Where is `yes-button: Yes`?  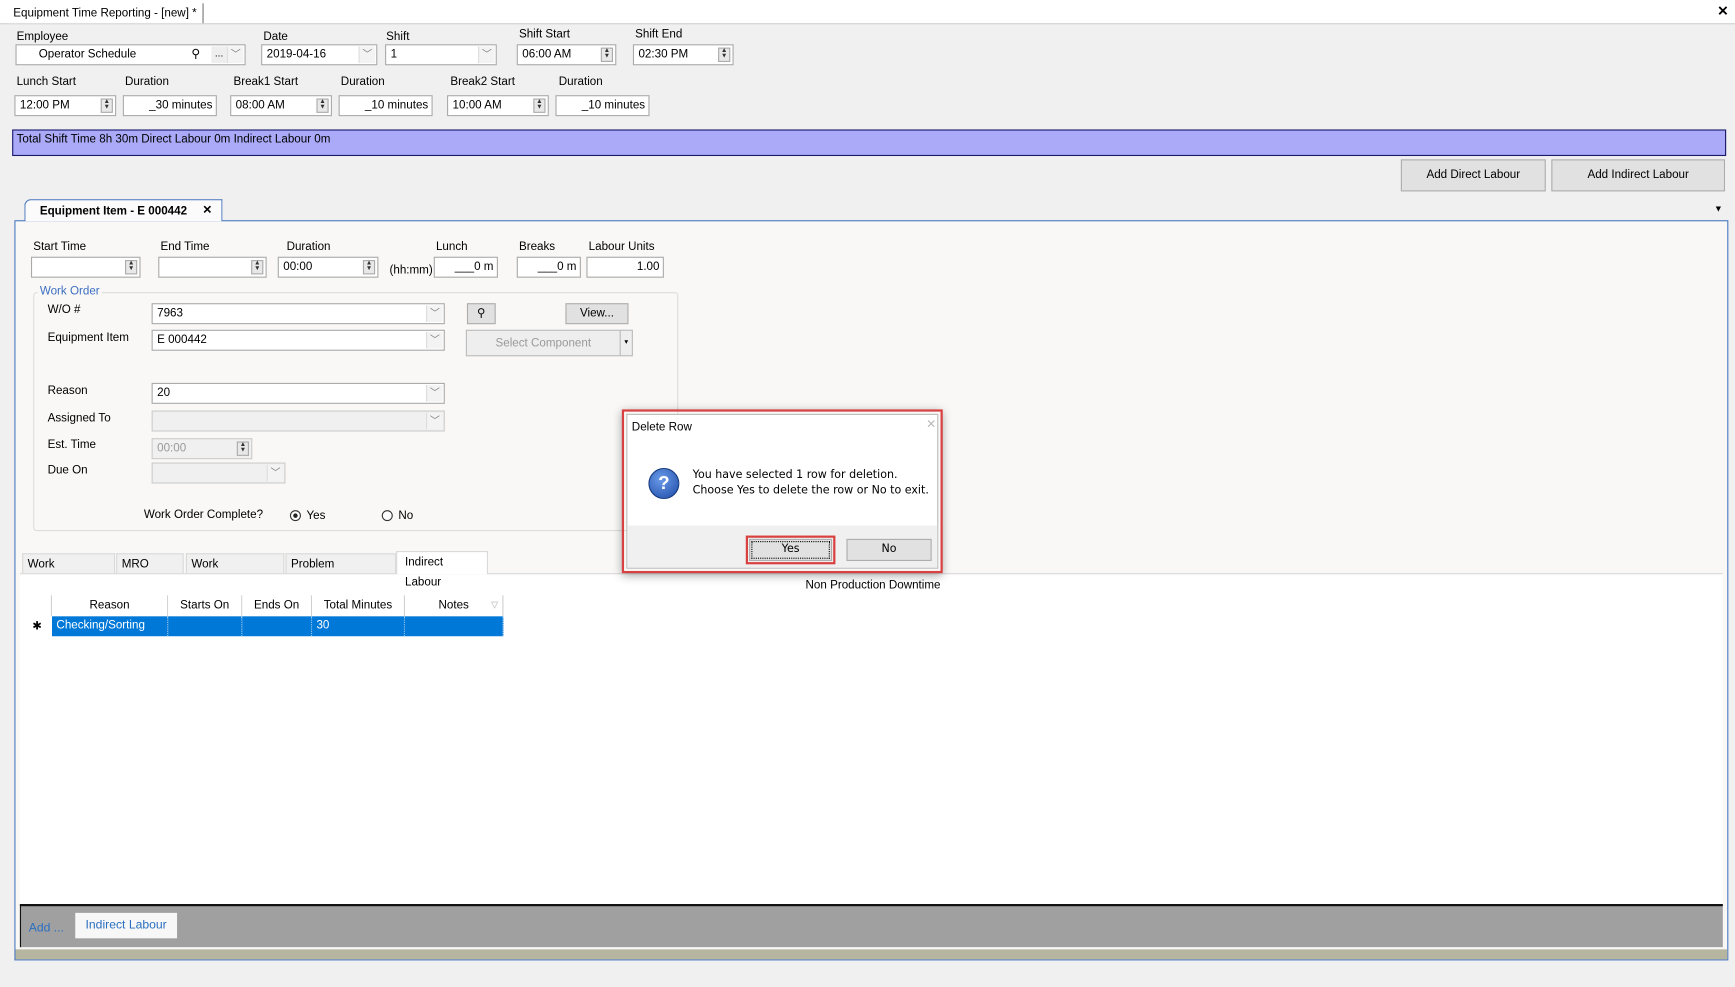 yes-button: Yes is located at coordinates (791, 549).